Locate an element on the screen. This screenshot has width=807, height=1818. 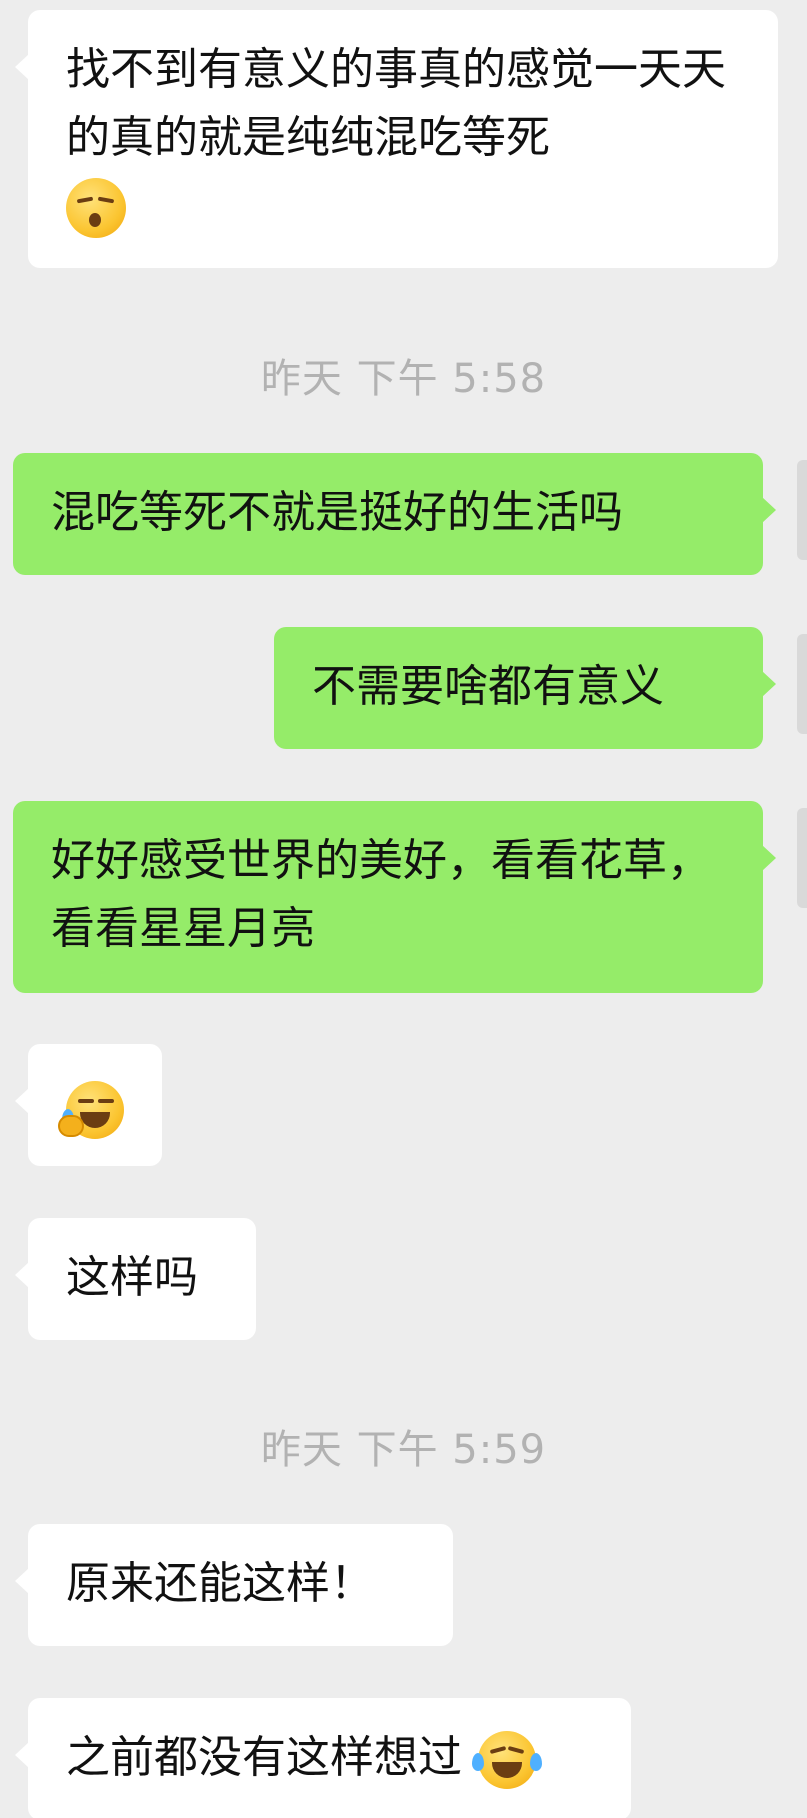
timestamp: 昨天 下午 5:58 is located at coordinates (403, 379).